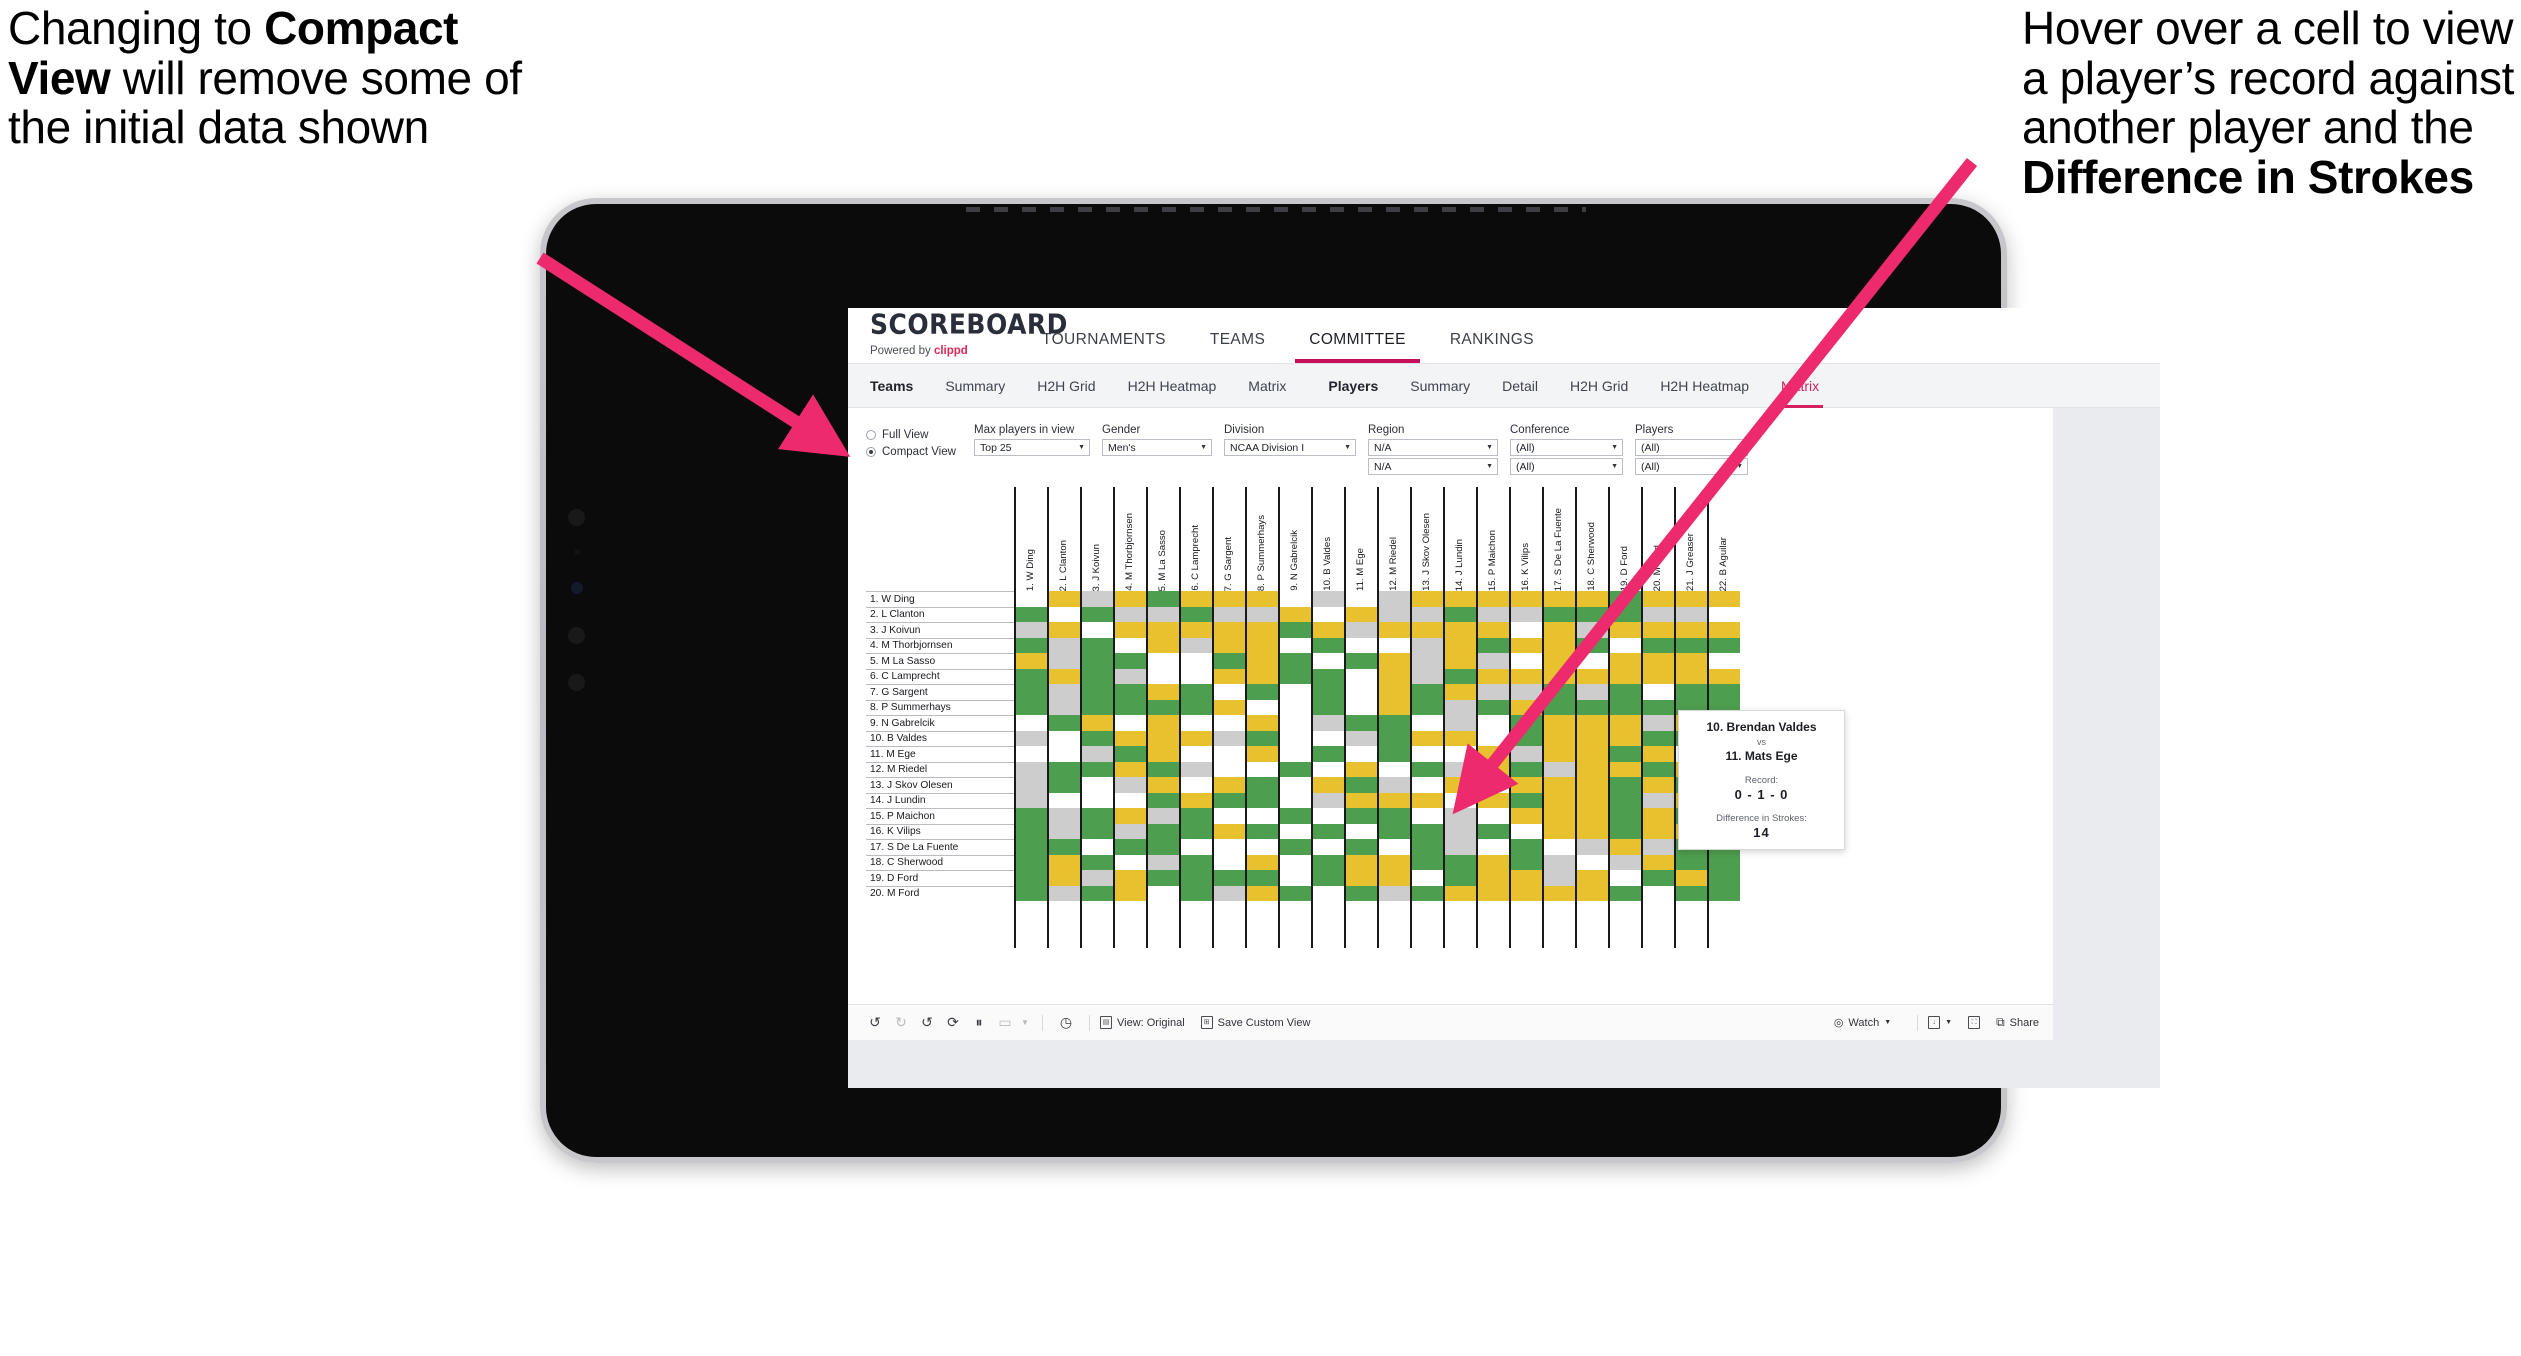 Image resolution: width=2521 pixels, height=1356 pixels. What do you see at coordinates (1862, 1023) in the screenshot?
I see `watch-button: ◎ Watch ▼` at bounding box center [1862, 1023].